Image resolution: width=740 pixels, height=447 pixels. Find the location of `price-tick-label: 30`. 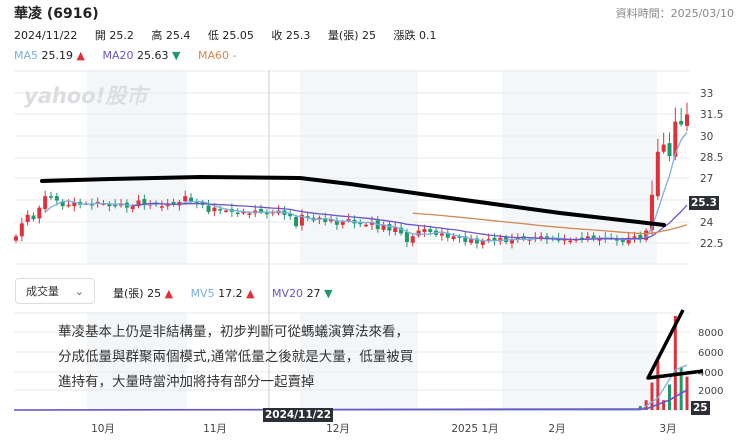

price-tick-label: 30 is located at coordinates (706, 137).